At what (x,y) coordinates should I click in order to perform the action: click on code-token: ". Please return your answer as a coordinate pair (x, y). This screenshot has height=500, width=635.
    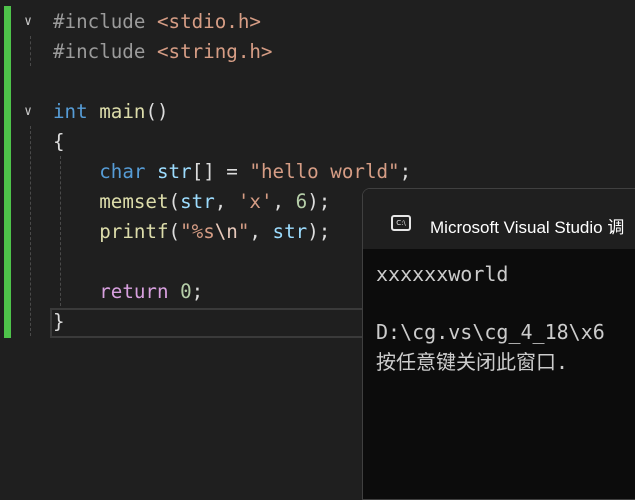
    Looking at the image, I should click on (243, 231).